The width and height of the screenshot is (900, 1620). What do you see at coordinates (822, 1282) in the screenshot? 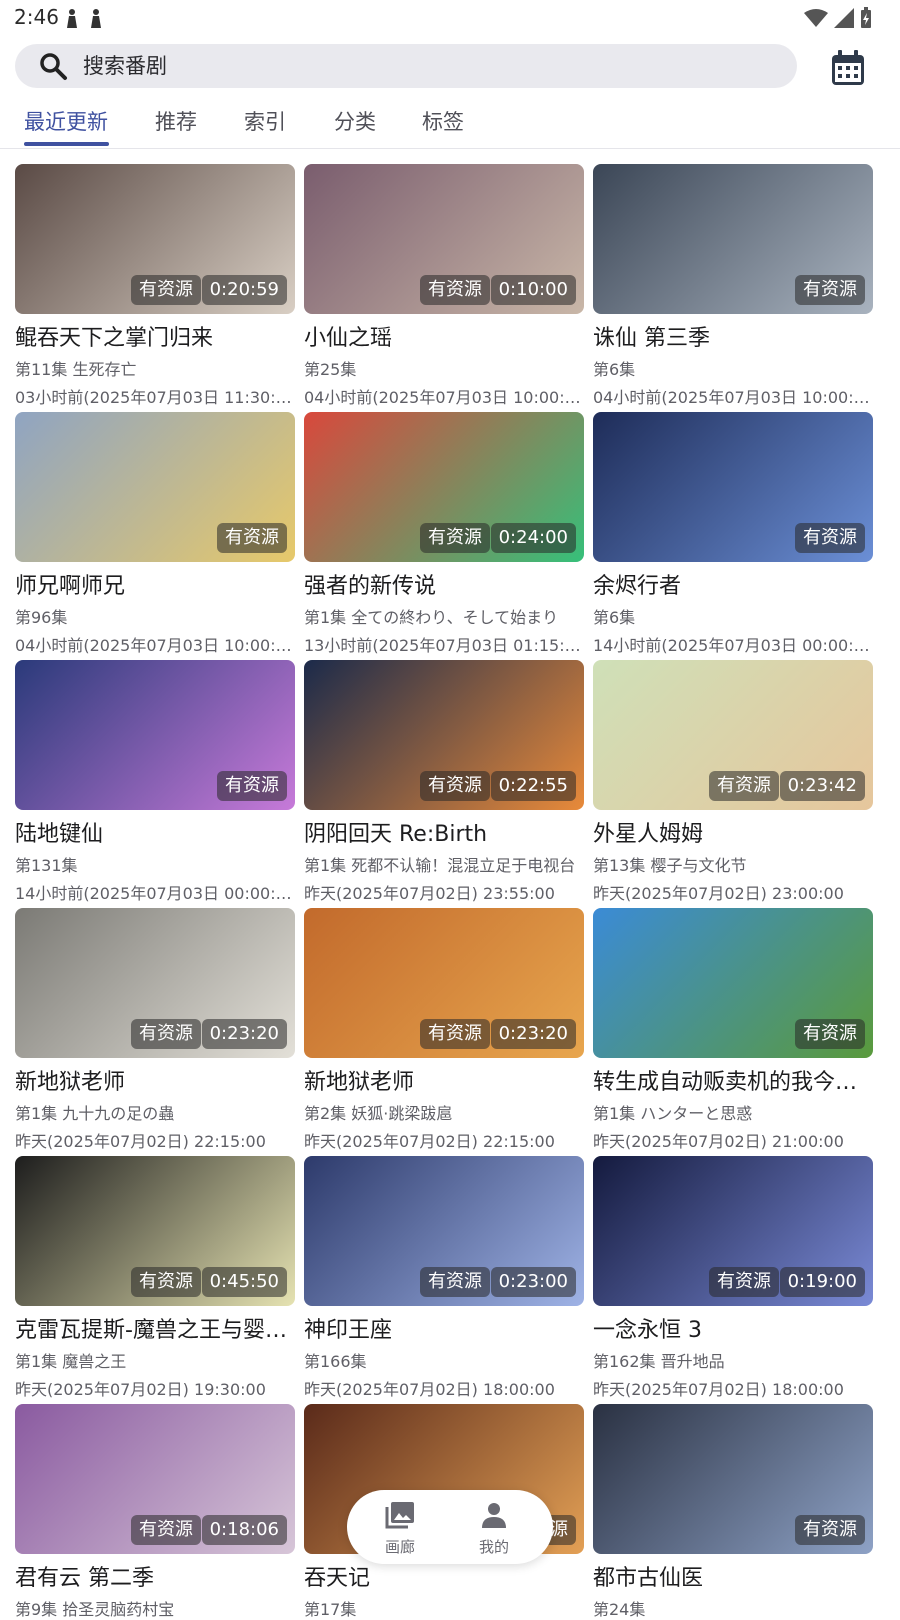
I see `duration-badge: 0:19:00` at bounding box center [822, 1282].